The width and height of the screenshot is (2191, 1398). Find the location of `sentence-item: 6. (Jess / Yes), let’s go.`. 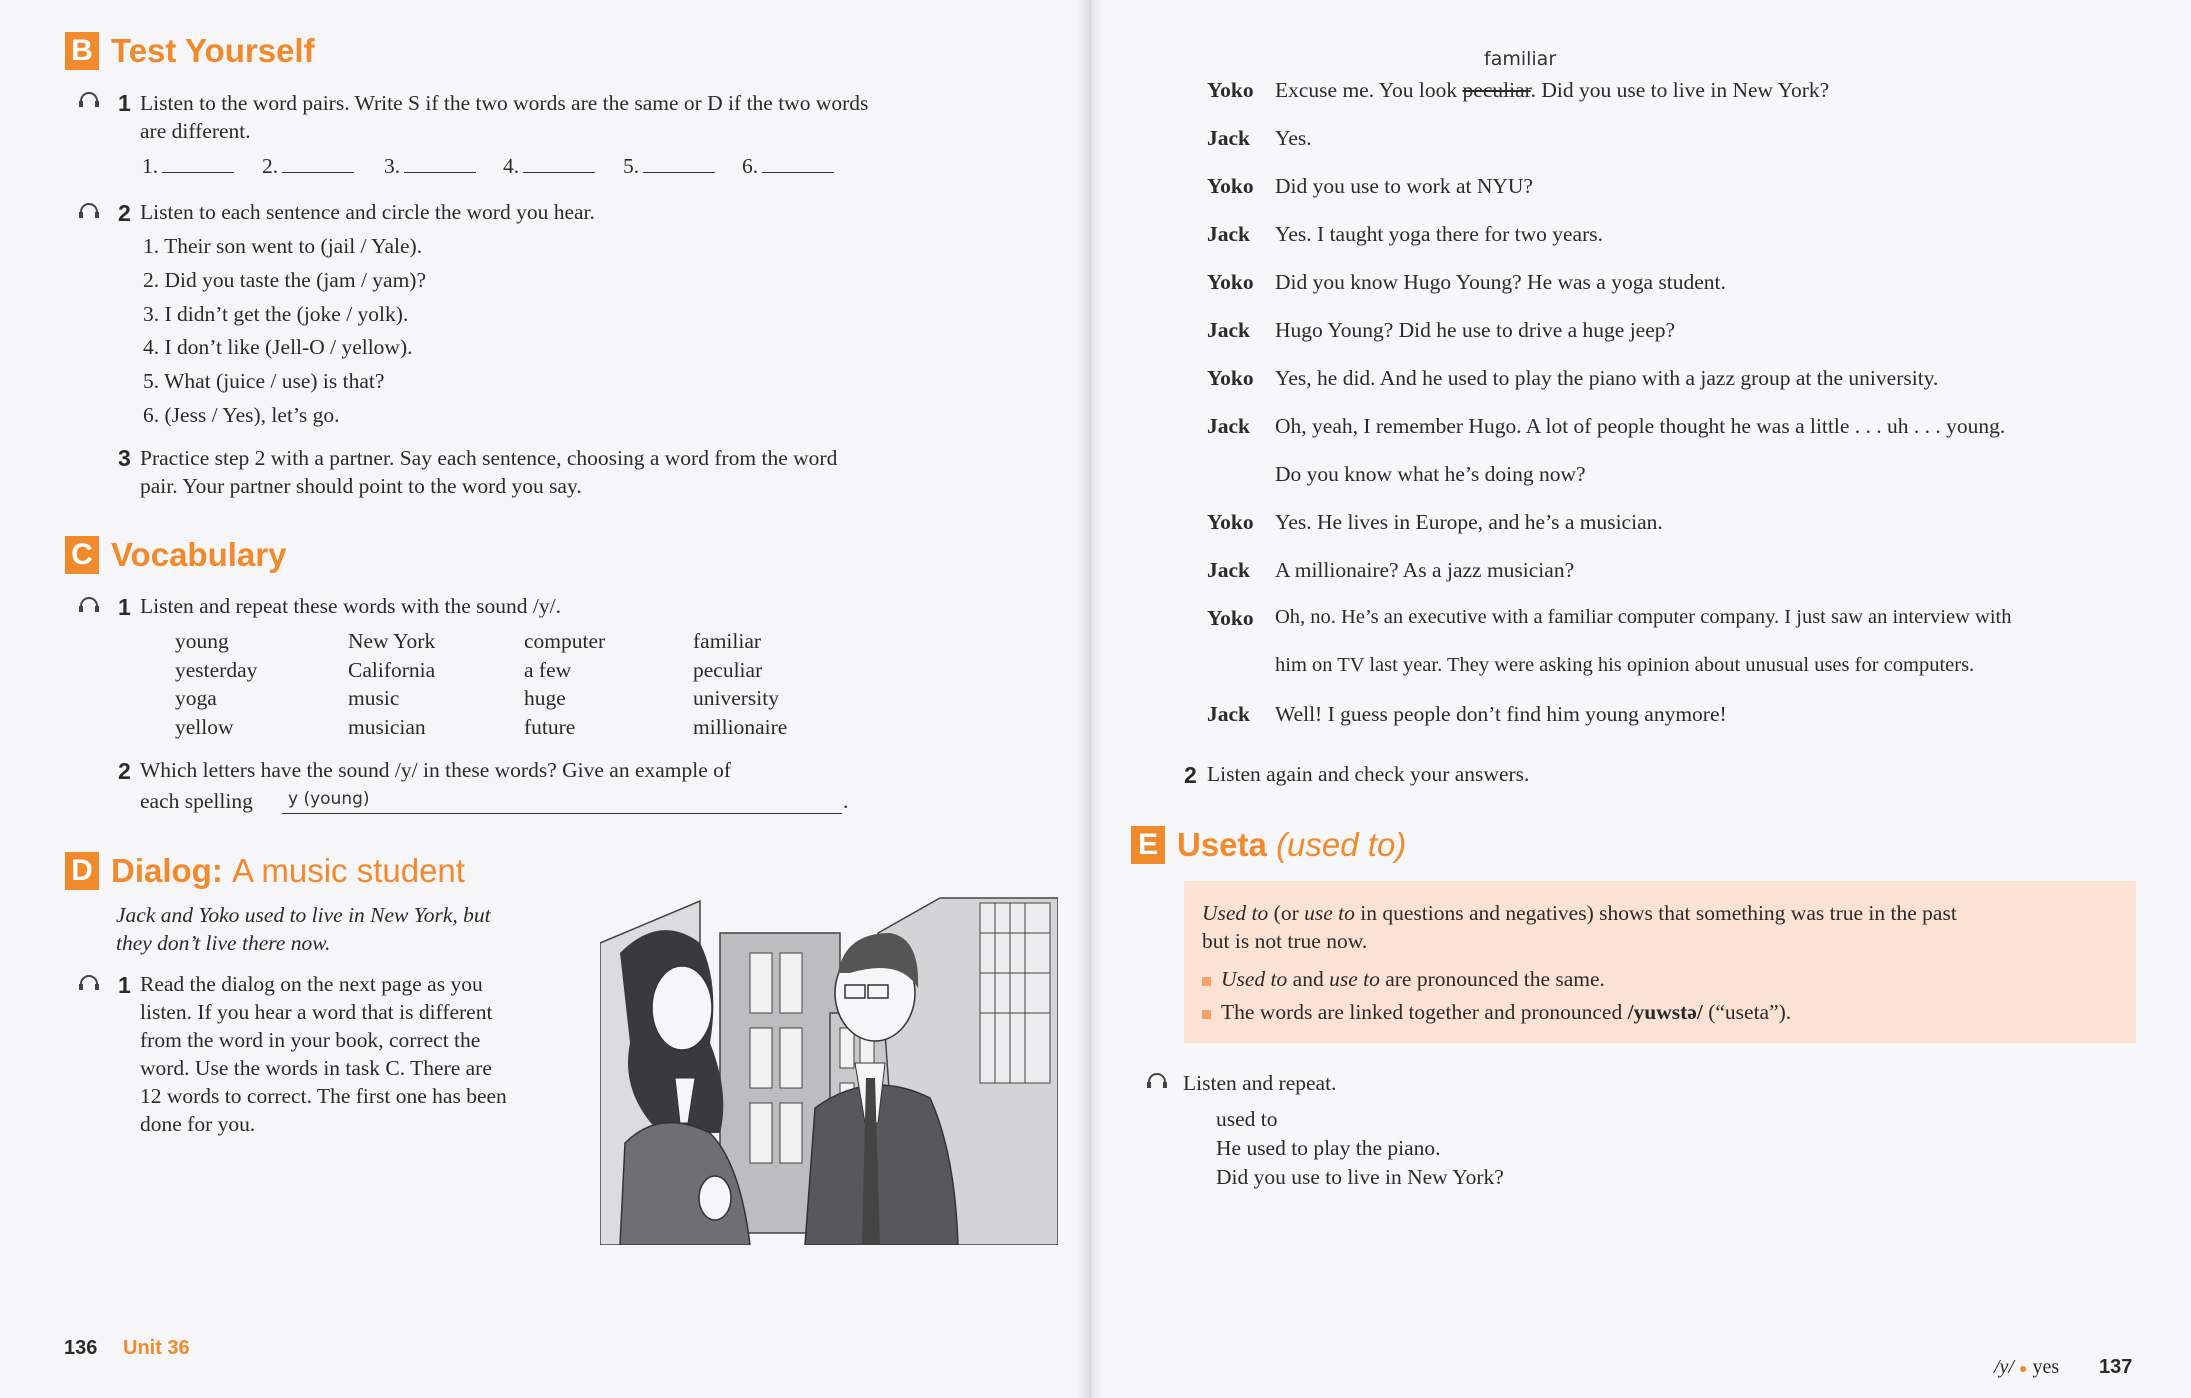

sentence-item: 6. (Jess / Yes), let’s go. is located at coordinates (241, 415).